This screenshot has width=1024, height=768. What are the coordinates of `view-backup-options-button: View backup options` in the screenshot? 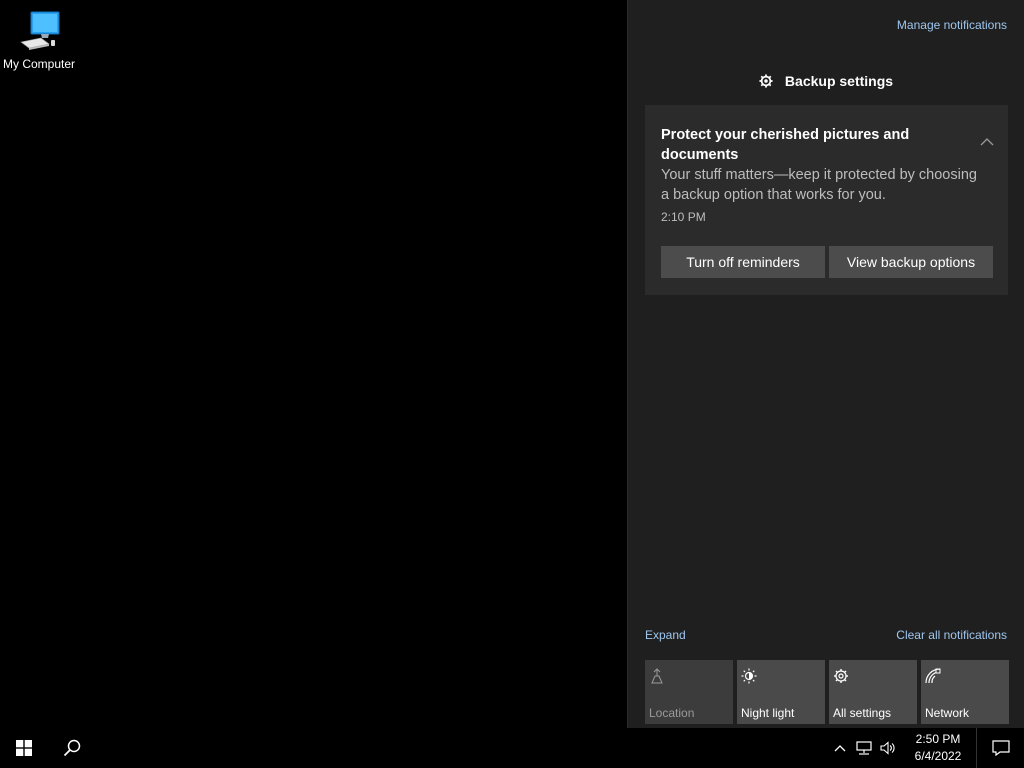 It's located at (911, 262).